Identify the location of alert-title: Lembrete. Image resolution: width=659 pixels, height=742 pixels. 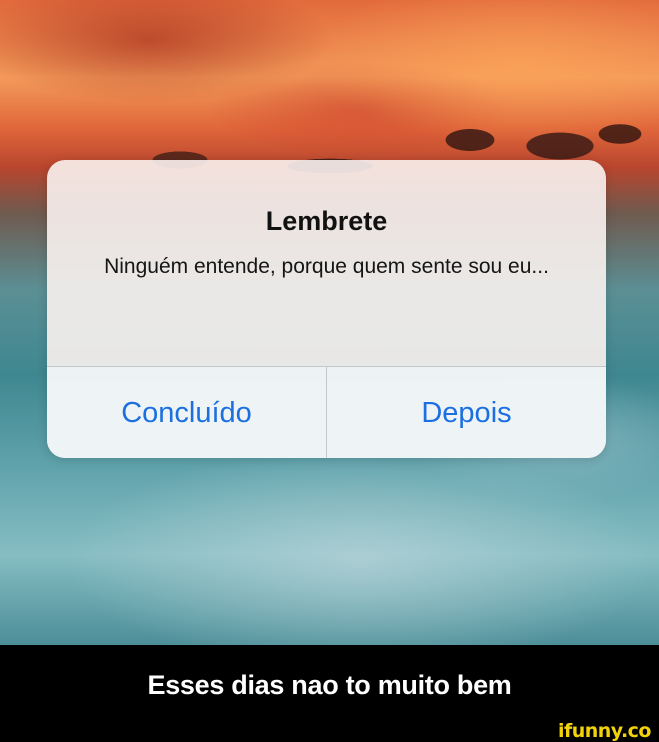
(326, 221).